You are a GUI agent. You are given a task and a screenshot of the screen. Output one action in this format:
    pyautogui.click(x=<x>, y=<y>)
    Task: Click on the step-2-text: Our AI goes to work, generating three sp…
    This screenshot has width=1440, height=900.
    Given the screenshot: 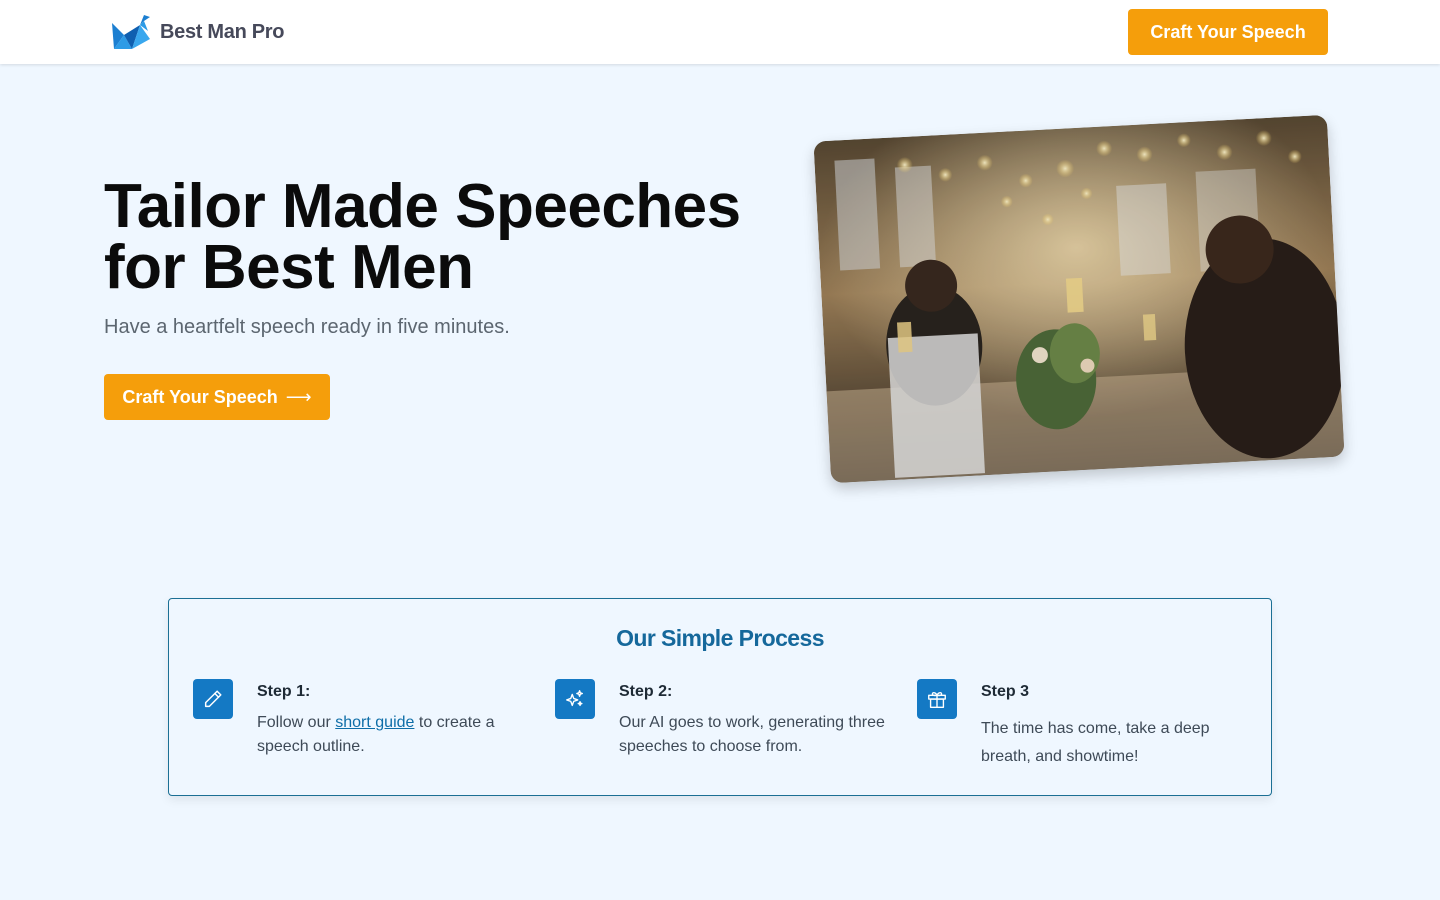 What is the action you would take?
    pyautogui.click(x=752, y=734)
    